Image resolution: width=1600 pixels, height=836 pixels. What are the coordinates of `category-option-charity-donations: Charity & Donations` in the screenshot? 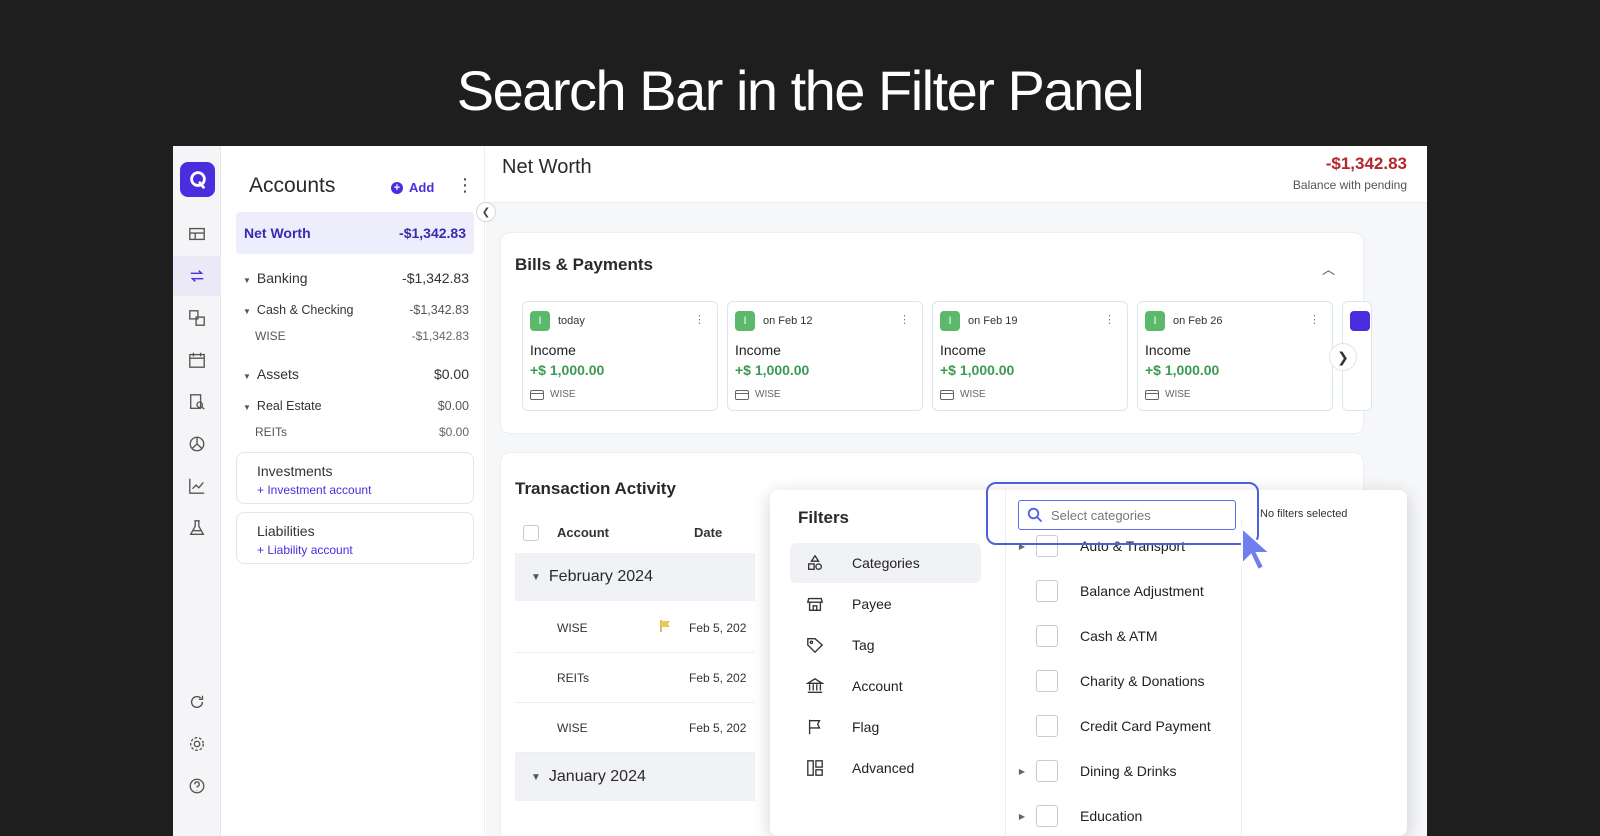 It's located at (1118, 681).